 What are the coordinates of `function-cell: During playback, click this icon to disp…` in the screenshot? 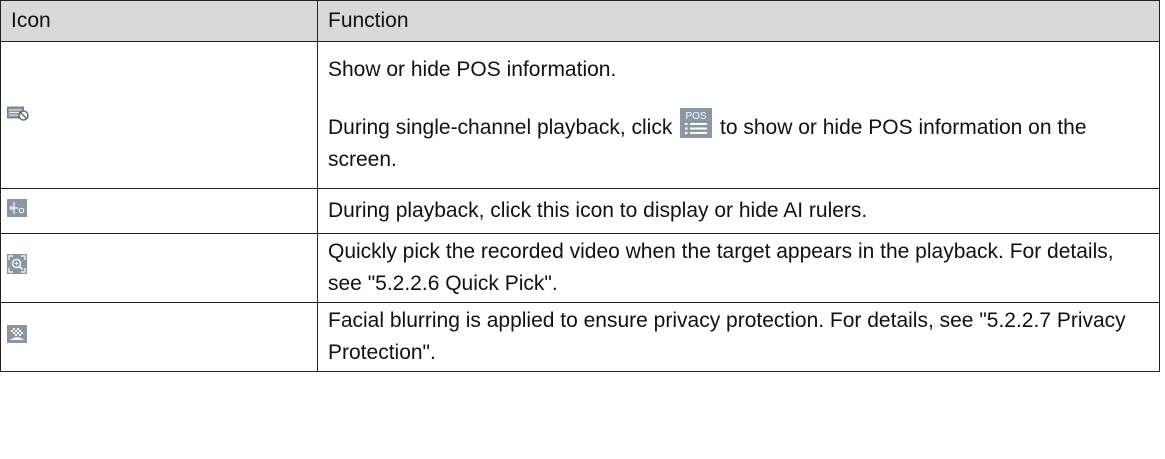 It's located at (738, 211).